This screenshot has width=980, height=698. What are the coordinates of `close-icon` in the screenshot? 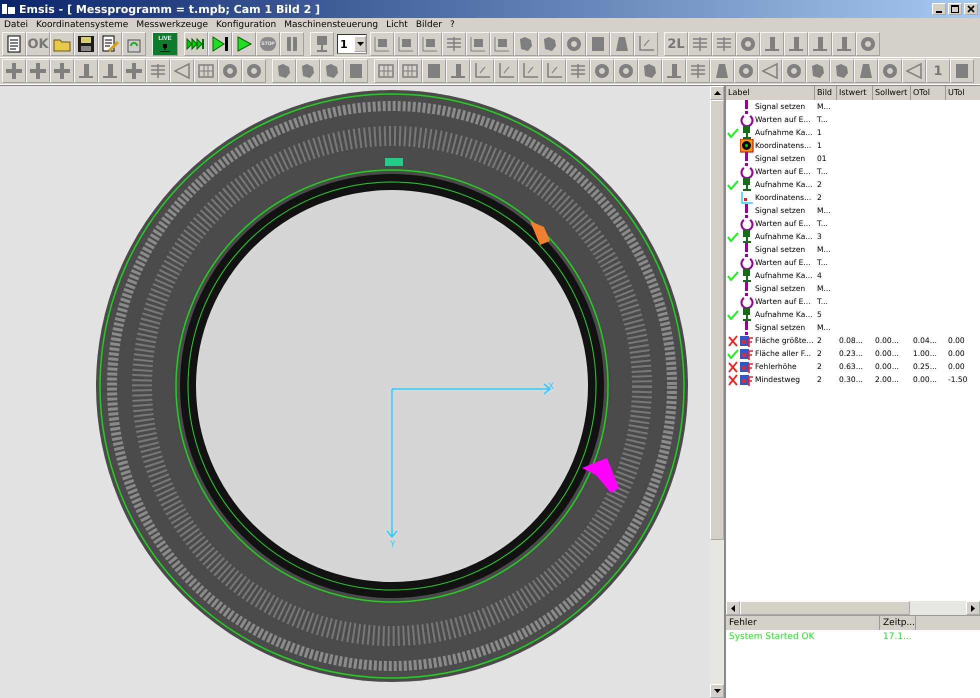 It's located at (971, 9).